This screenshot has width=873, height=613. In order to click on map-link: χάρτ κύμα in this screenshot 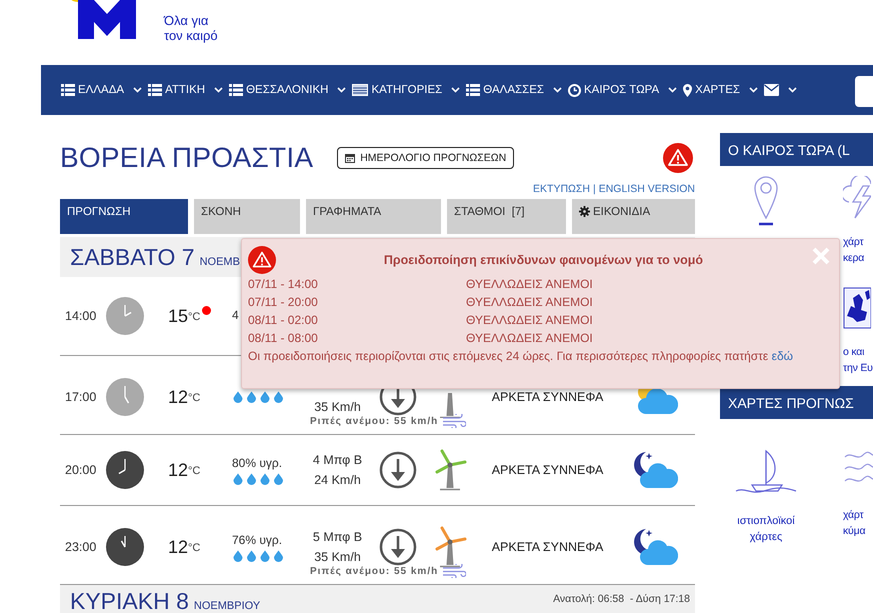, I will do `click(854, 523)`.